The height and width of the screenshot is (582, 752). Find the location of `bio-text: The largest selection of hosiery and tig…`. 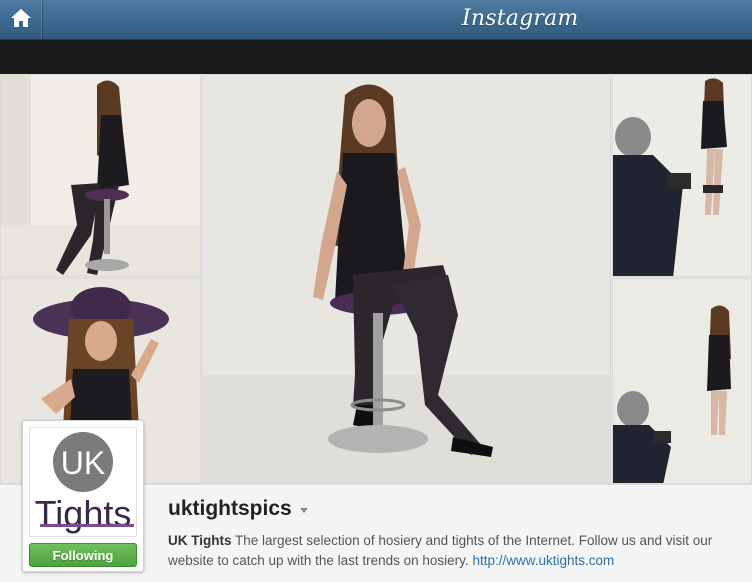

bio-text: The largest selection of hosiery and tig… is located at coordinates (440, 550).